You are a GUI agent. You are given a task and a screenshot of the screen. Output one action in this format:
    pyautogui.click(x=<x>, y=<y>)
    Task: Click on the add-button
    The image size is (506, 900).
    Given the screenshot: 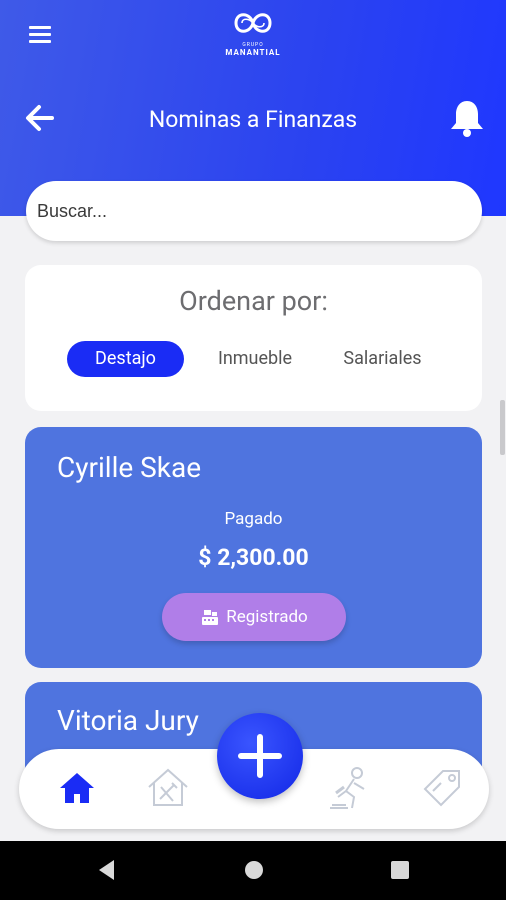 What is the action you would take?
    pyautogui.click(x=260, y=756)
    